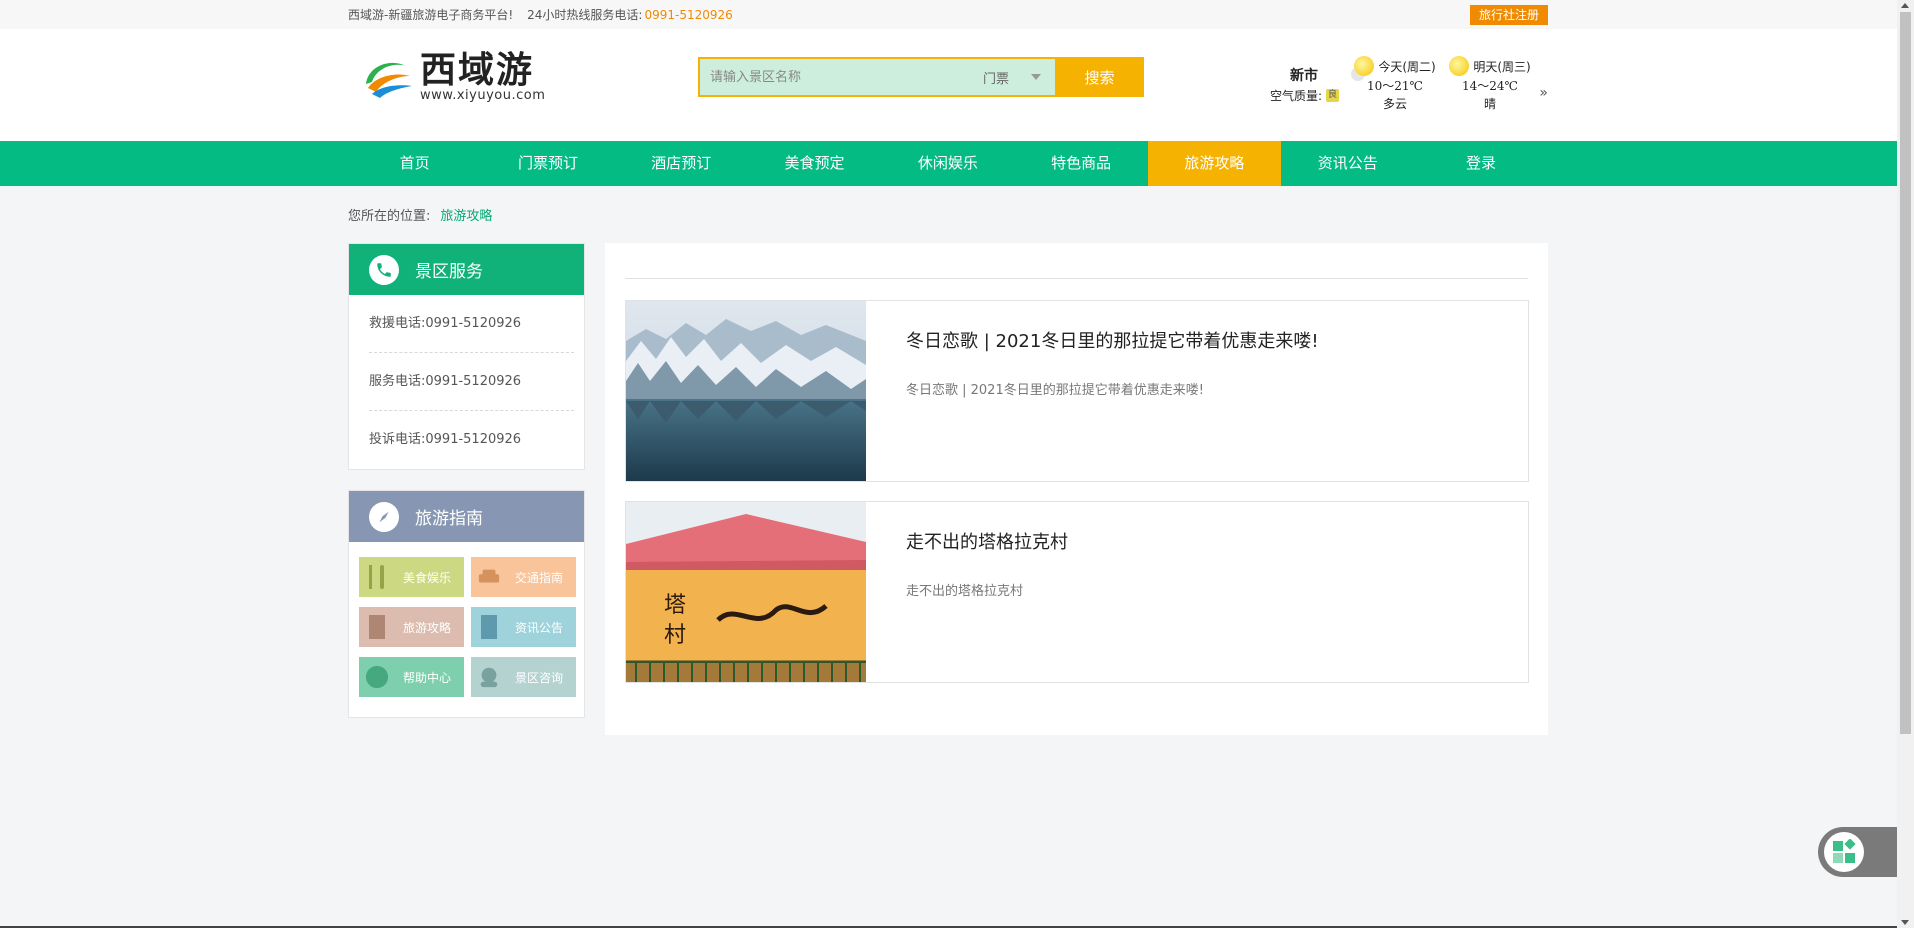  What do you see at coordinates (688, 14) in the screenshot?
I see `hotline-number: 0991-5120926` at bounding box center [688, 14].